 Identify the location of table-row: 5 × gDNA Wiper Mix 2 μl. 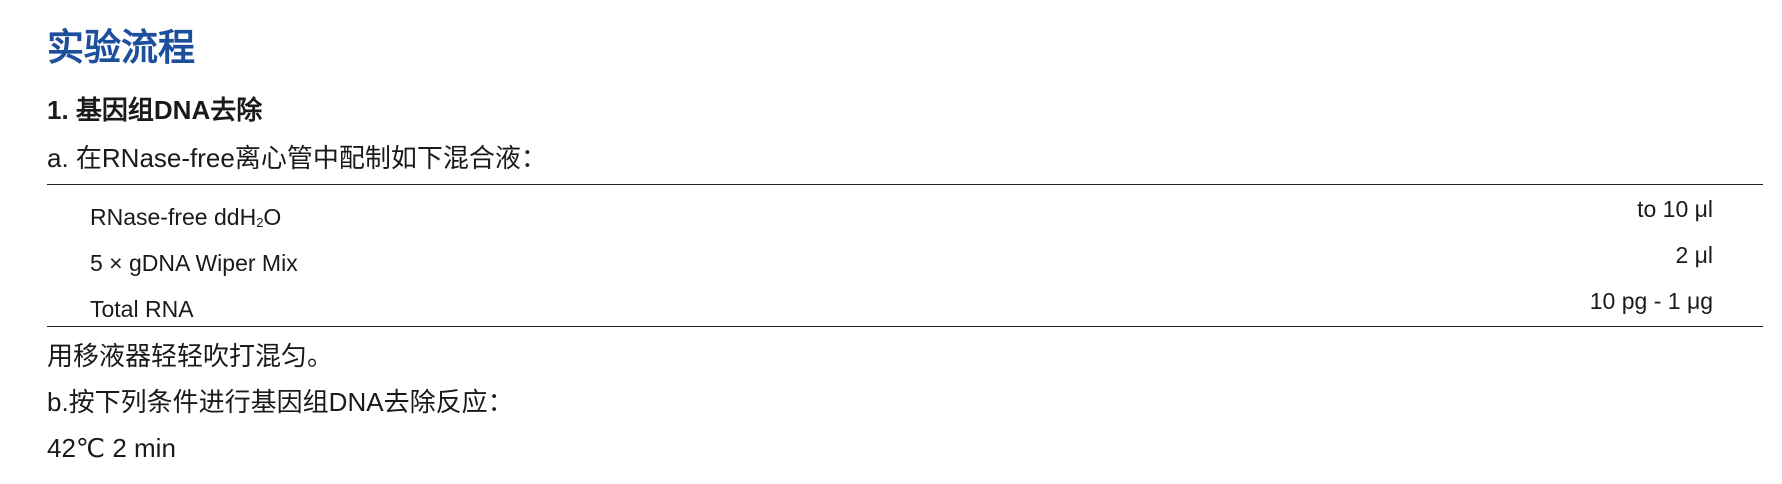
(901, 259).